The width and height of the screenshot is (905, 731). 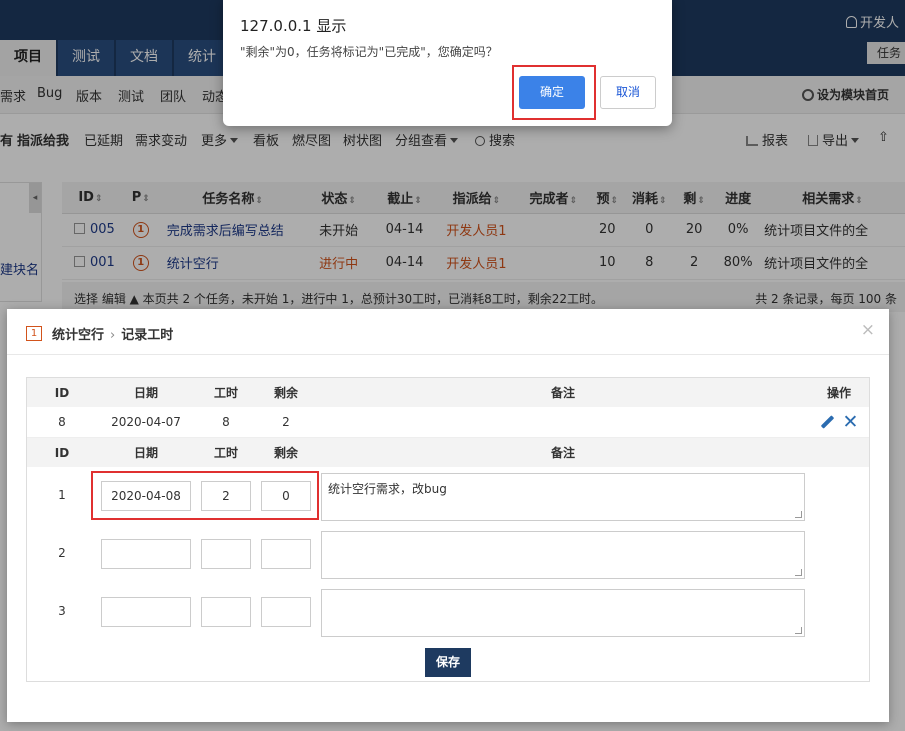 What do you see at coordinates (293, 26) in the screenshot?
I see `confirm-title: 127.0.0.1 显示` at bounding box center [293, 26].